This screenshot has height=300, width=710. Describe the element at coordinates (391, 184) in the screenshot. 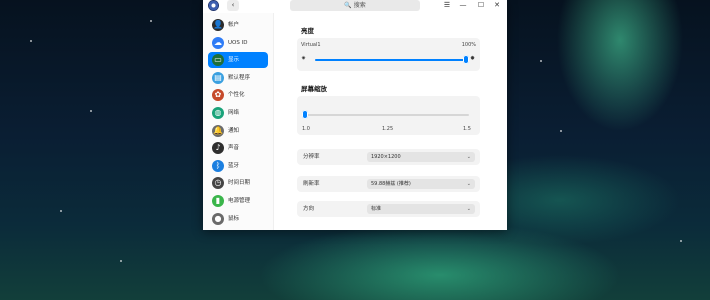

I see `refresh-rate-value: 59.88赫兹 (推荐)` at that location.